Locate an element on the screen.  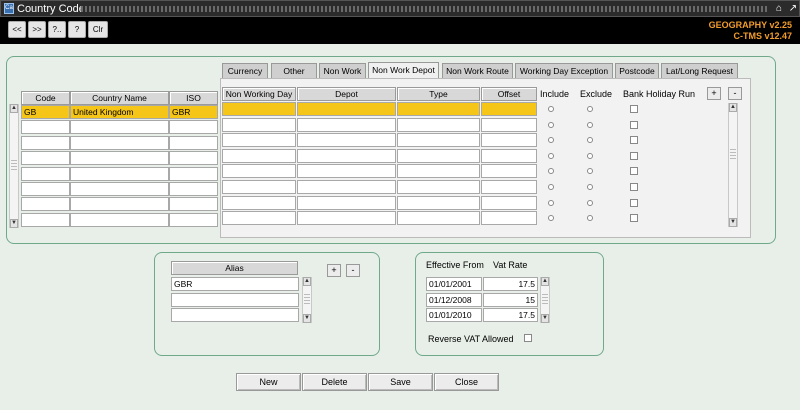
save-button: Save is located at coordinates (400, 382).